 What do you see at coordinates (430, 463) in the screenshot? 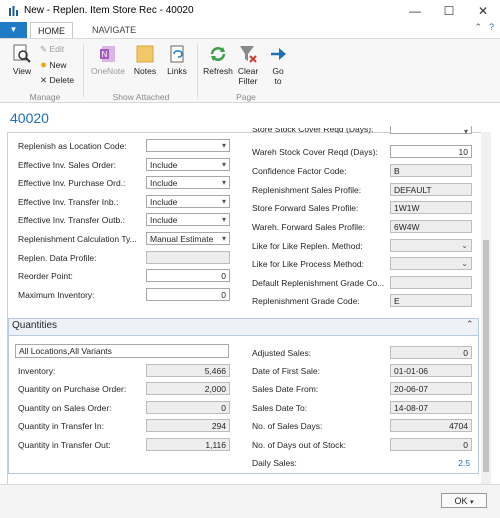
I see `daily-sales-link: 2.5` at bounding box center [430, 463].